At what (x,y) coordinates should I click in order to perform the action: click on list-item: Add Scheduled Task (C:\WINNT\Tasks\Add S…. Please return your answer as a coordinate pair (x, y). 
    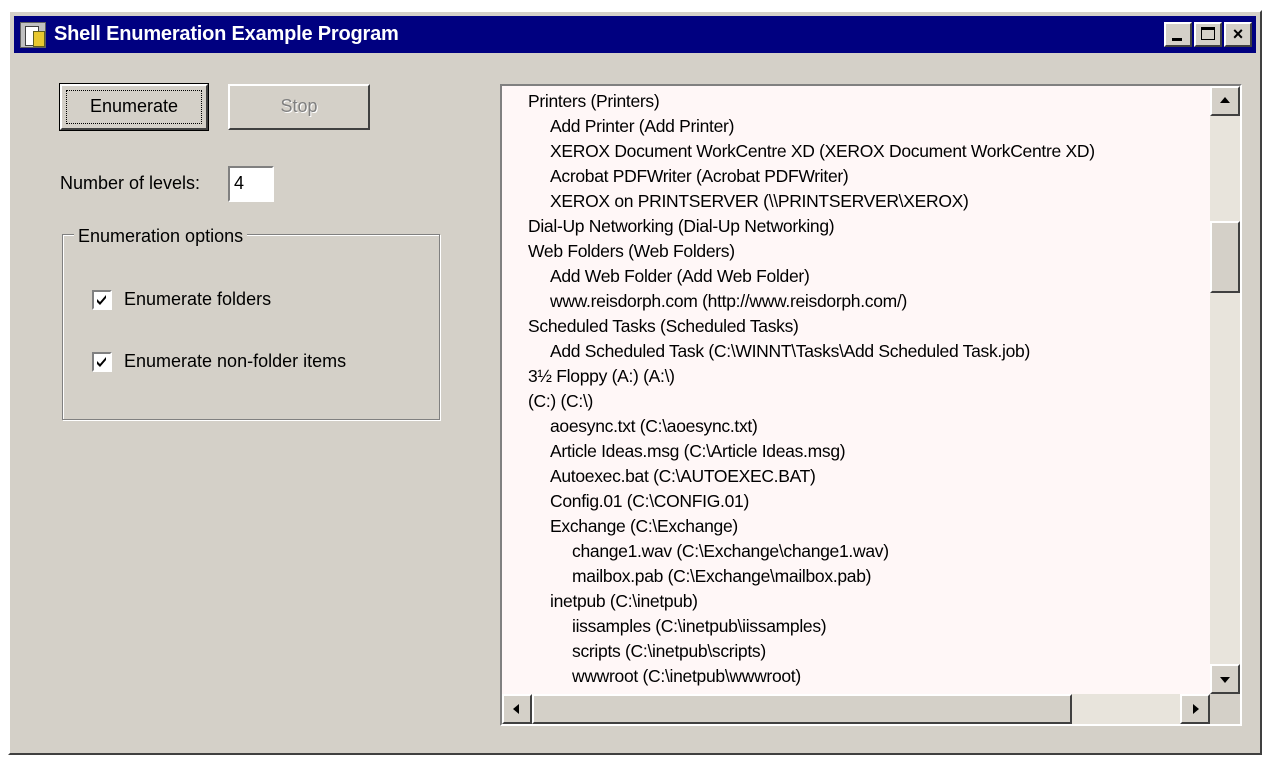
    Looking at the image, I should click on (790, 351).